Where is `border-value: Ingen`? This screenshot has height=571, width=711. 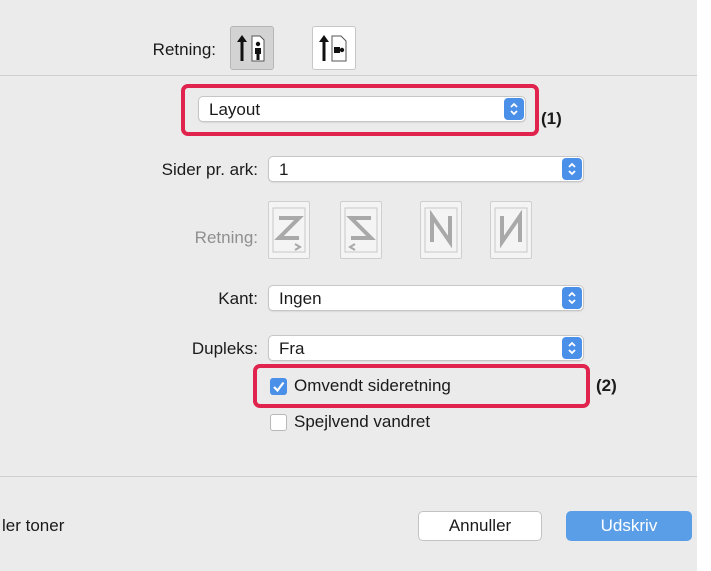 border-value: Ingen is located at coordinates (300, 298).